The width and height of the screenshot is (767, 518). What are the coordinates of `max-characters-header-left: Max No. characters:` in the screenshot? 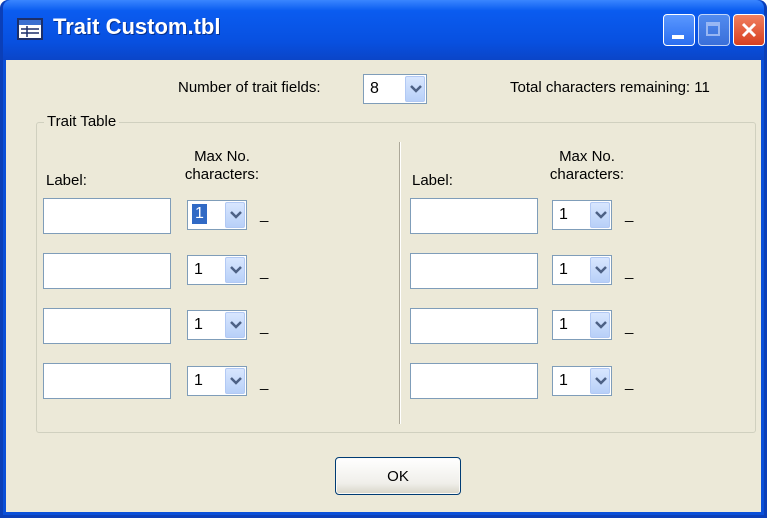 It's located at (222, 166).